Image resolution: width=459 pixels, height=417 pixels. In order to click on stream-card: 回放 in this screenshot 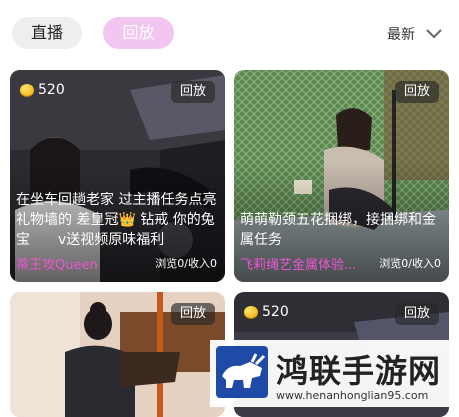, I will do `click(117, 354)`.